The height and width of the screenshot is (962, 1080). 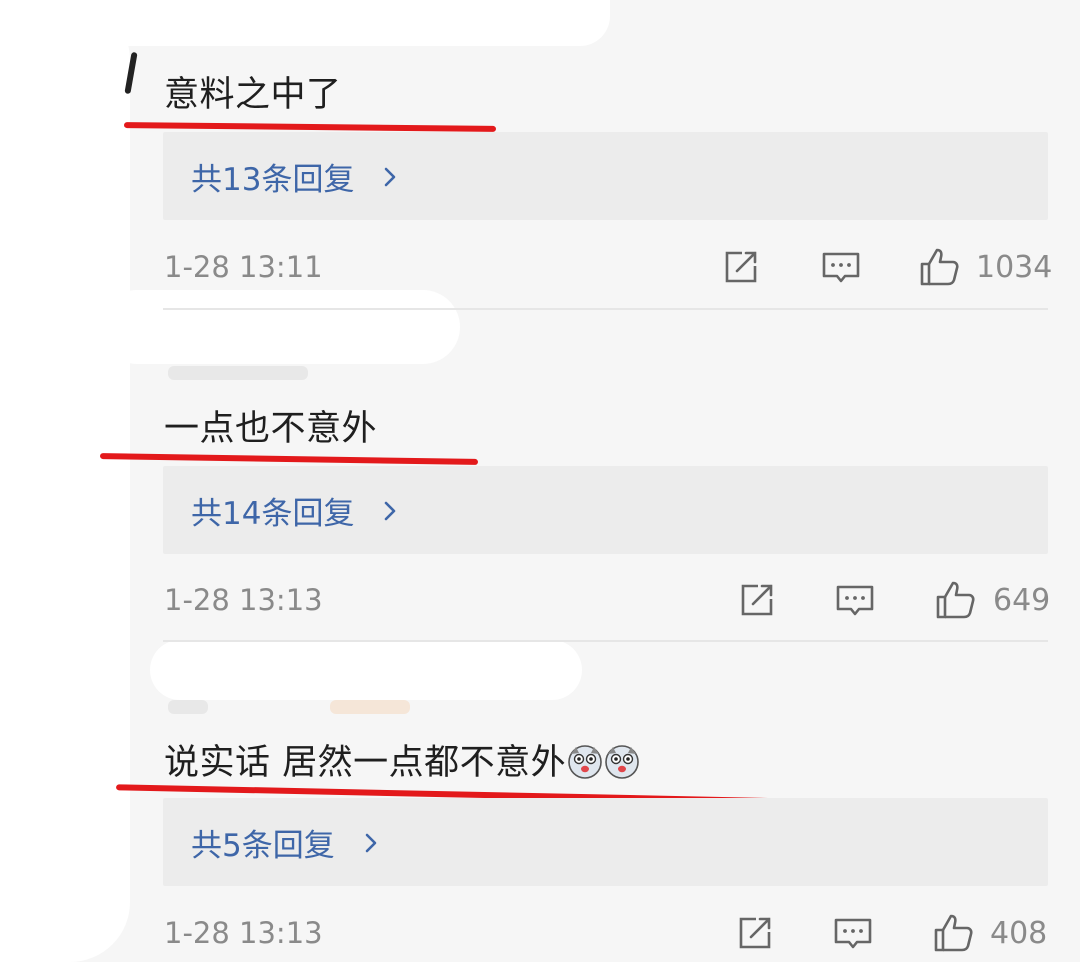 I want to click on like-count: 1034, so click(x=1014, y=267).